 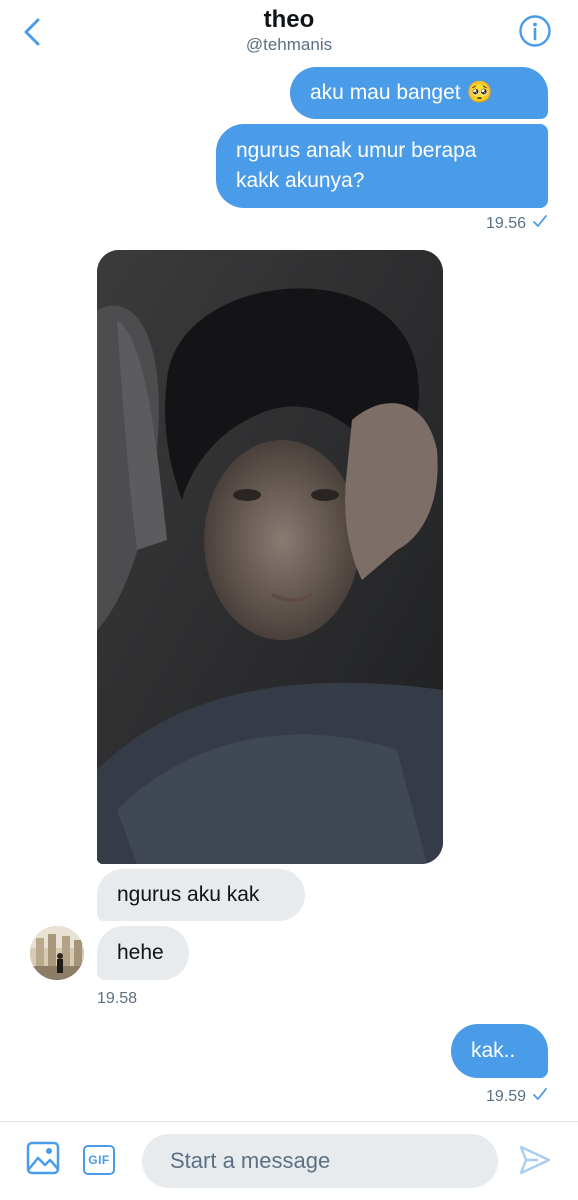 I want to click on avatar, so click(x=57, y=953).